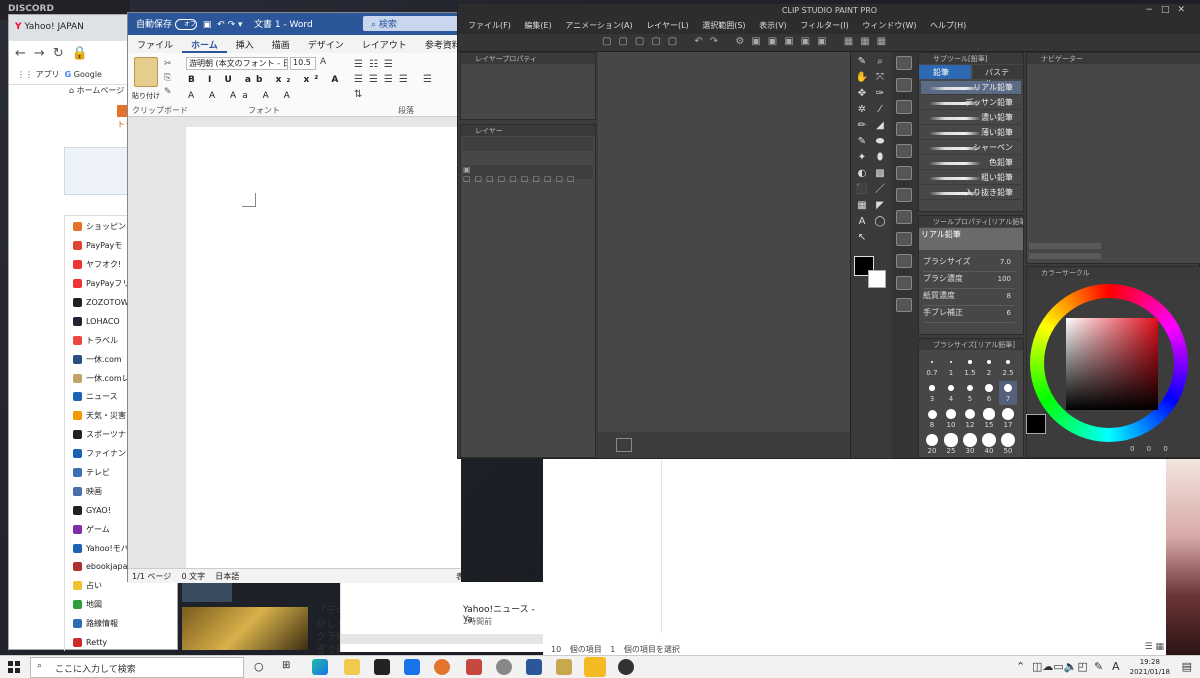 The width and height of the screenshot is (1200, 678). Describe the element at coordinates (474, 667) in the screenshot. I see `game-icon` at that location.